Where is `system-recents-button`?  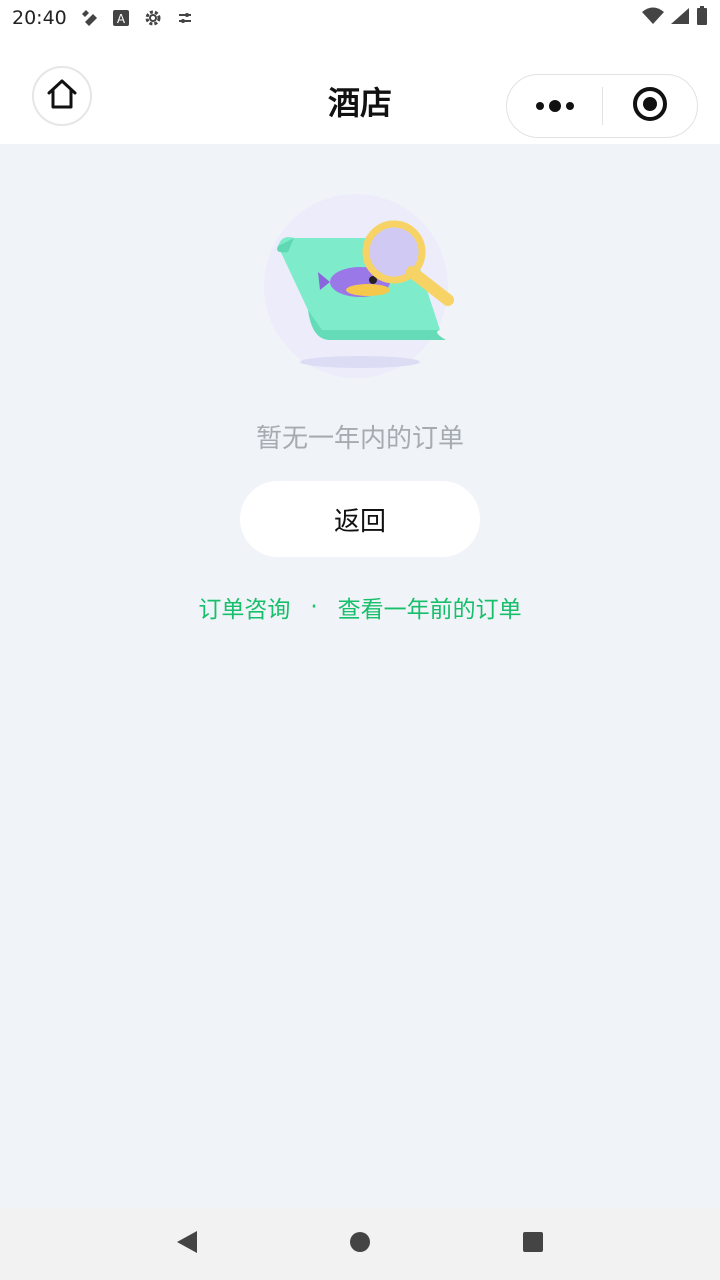
system-recents-button is located at coordinates (533, 1244).